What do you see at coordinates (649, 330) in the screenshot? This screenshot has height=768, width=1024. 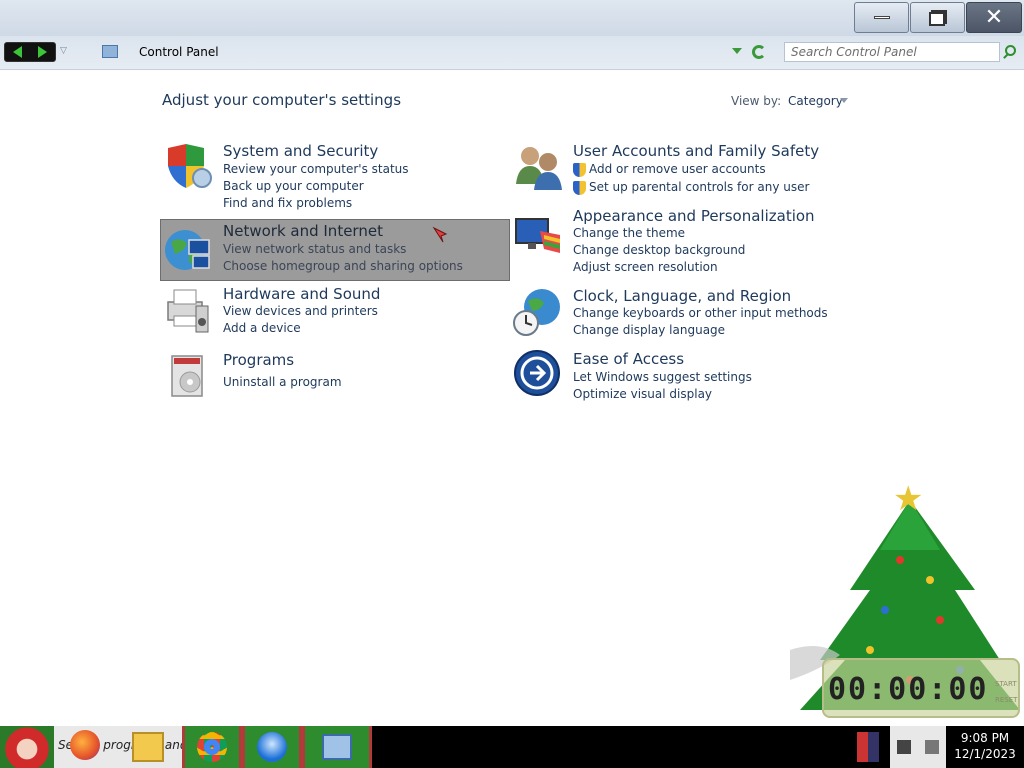 I see `category-link: Change display language` at bounding box center [649, 330].